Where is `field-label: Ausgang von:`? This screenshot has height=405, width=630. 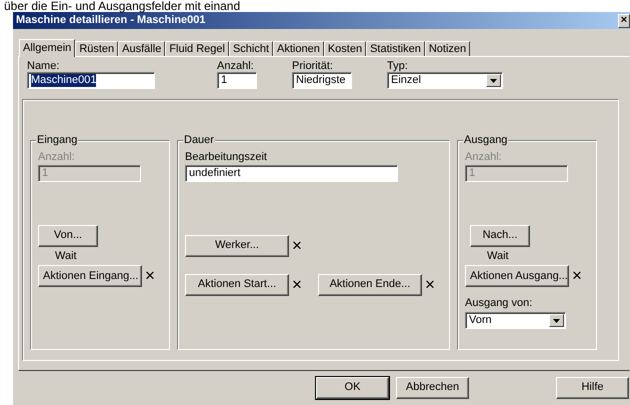 field-label: Ausgang von: is located at coordinates (499, 303).